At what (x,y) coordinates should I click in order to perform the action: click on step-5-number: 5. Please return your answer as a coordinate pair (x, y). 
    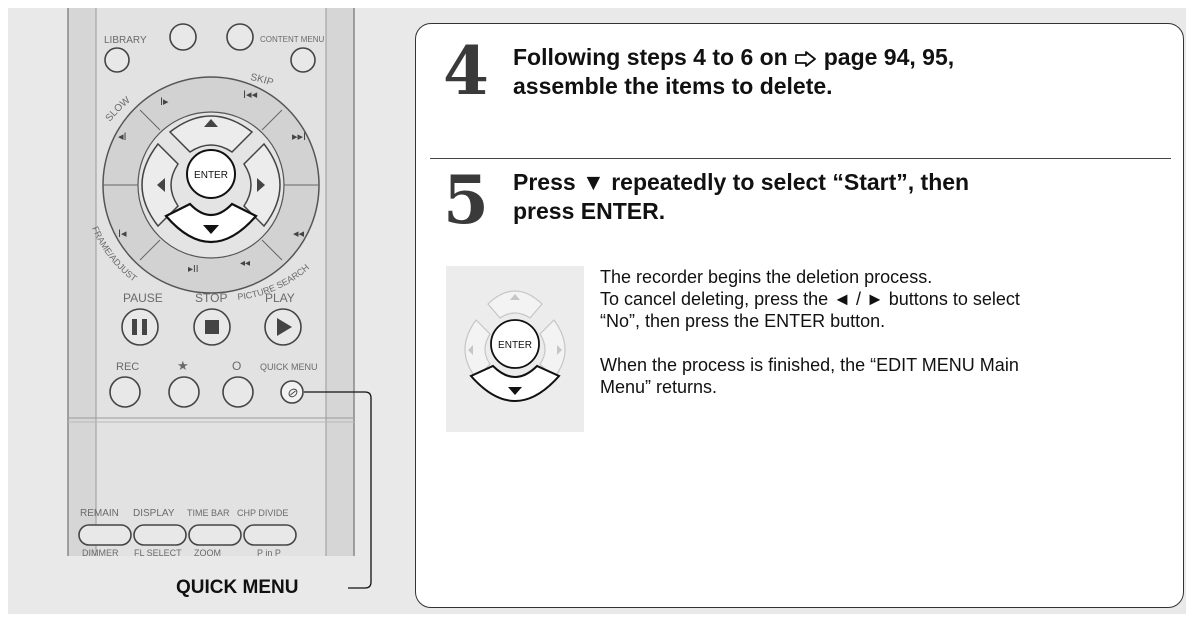
    Looking at the image, I should click on (466, 200).